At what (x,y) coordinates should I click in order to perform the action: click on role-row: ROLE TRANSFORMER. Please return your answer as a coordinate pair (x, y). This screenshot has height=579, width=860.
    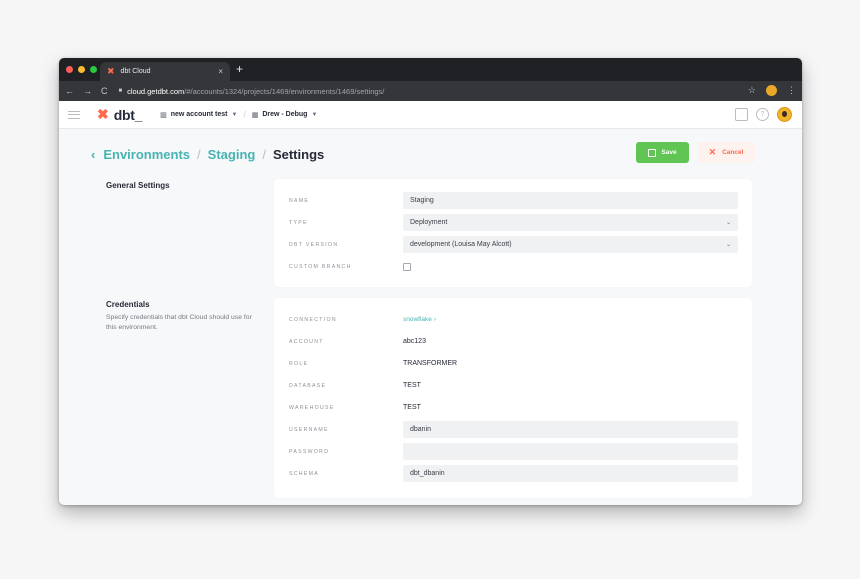
    Looking at the image, I should click on (513, 363).